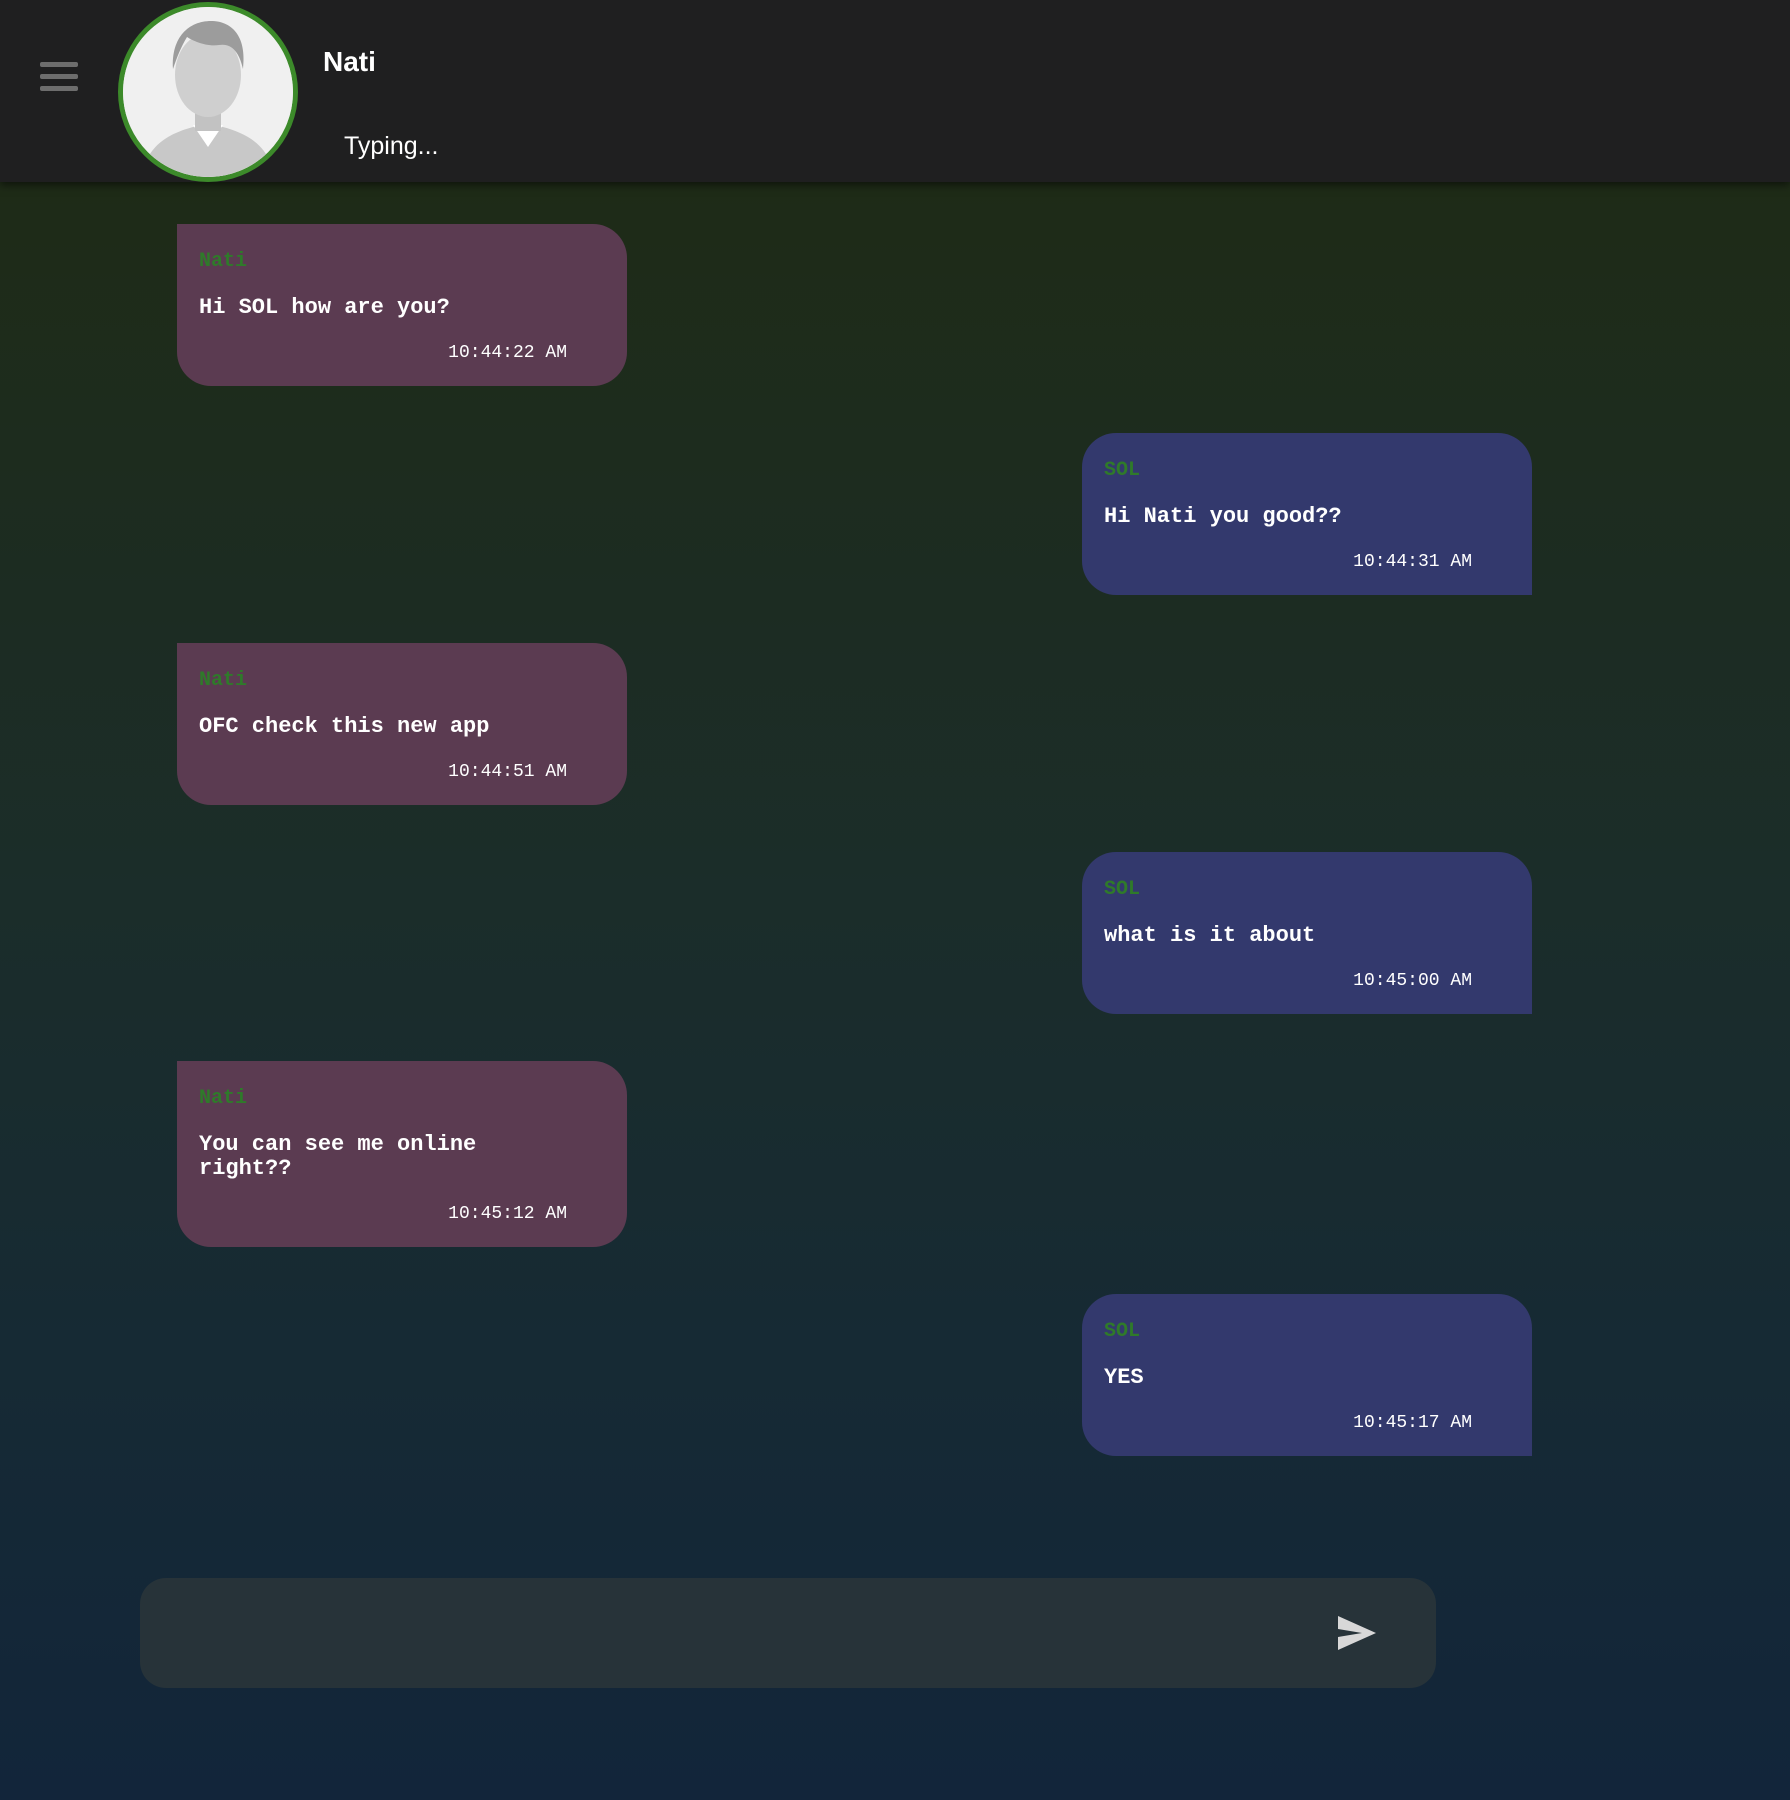  What do you see at coordinates (1210, 935) in the screenshot?
I see `message-text: what is it about` at bounding box center [1210, 935].